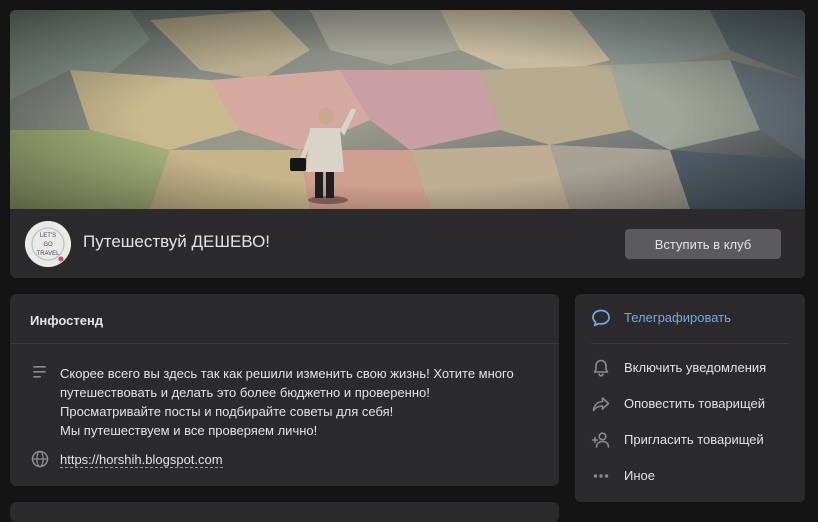  What do you see at coordinates (690, 476) in the screenshot?
I see `more-action: Иное` at bounding box center [690, 476].